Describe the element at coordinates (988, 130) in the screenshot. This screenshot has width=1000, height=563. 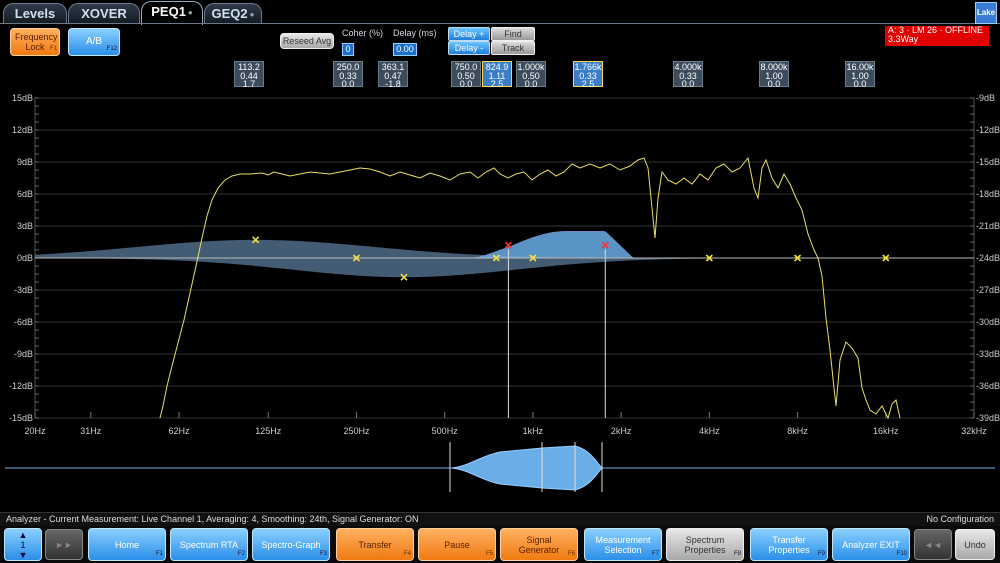
I see `y-axis-right-label: -12dB` at that location.